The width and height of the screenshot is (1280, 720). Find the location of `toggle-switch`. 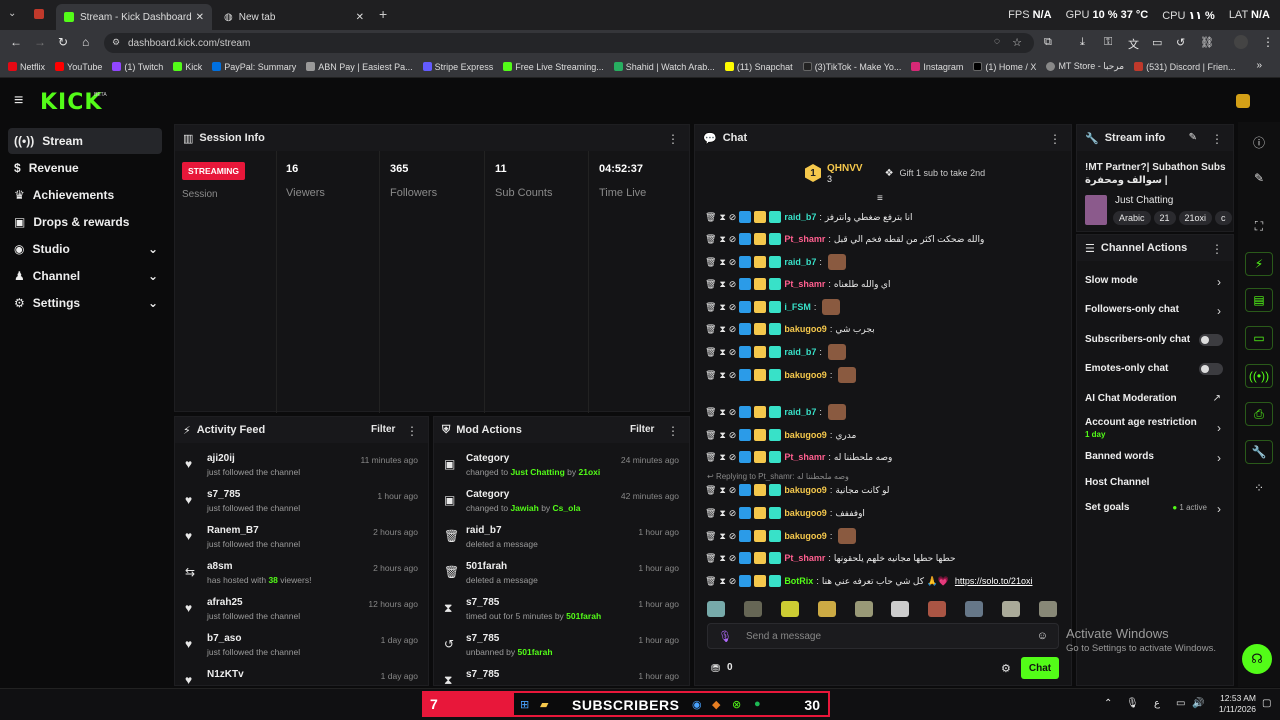

toggle-switch is located at coordinates (1211, 369).